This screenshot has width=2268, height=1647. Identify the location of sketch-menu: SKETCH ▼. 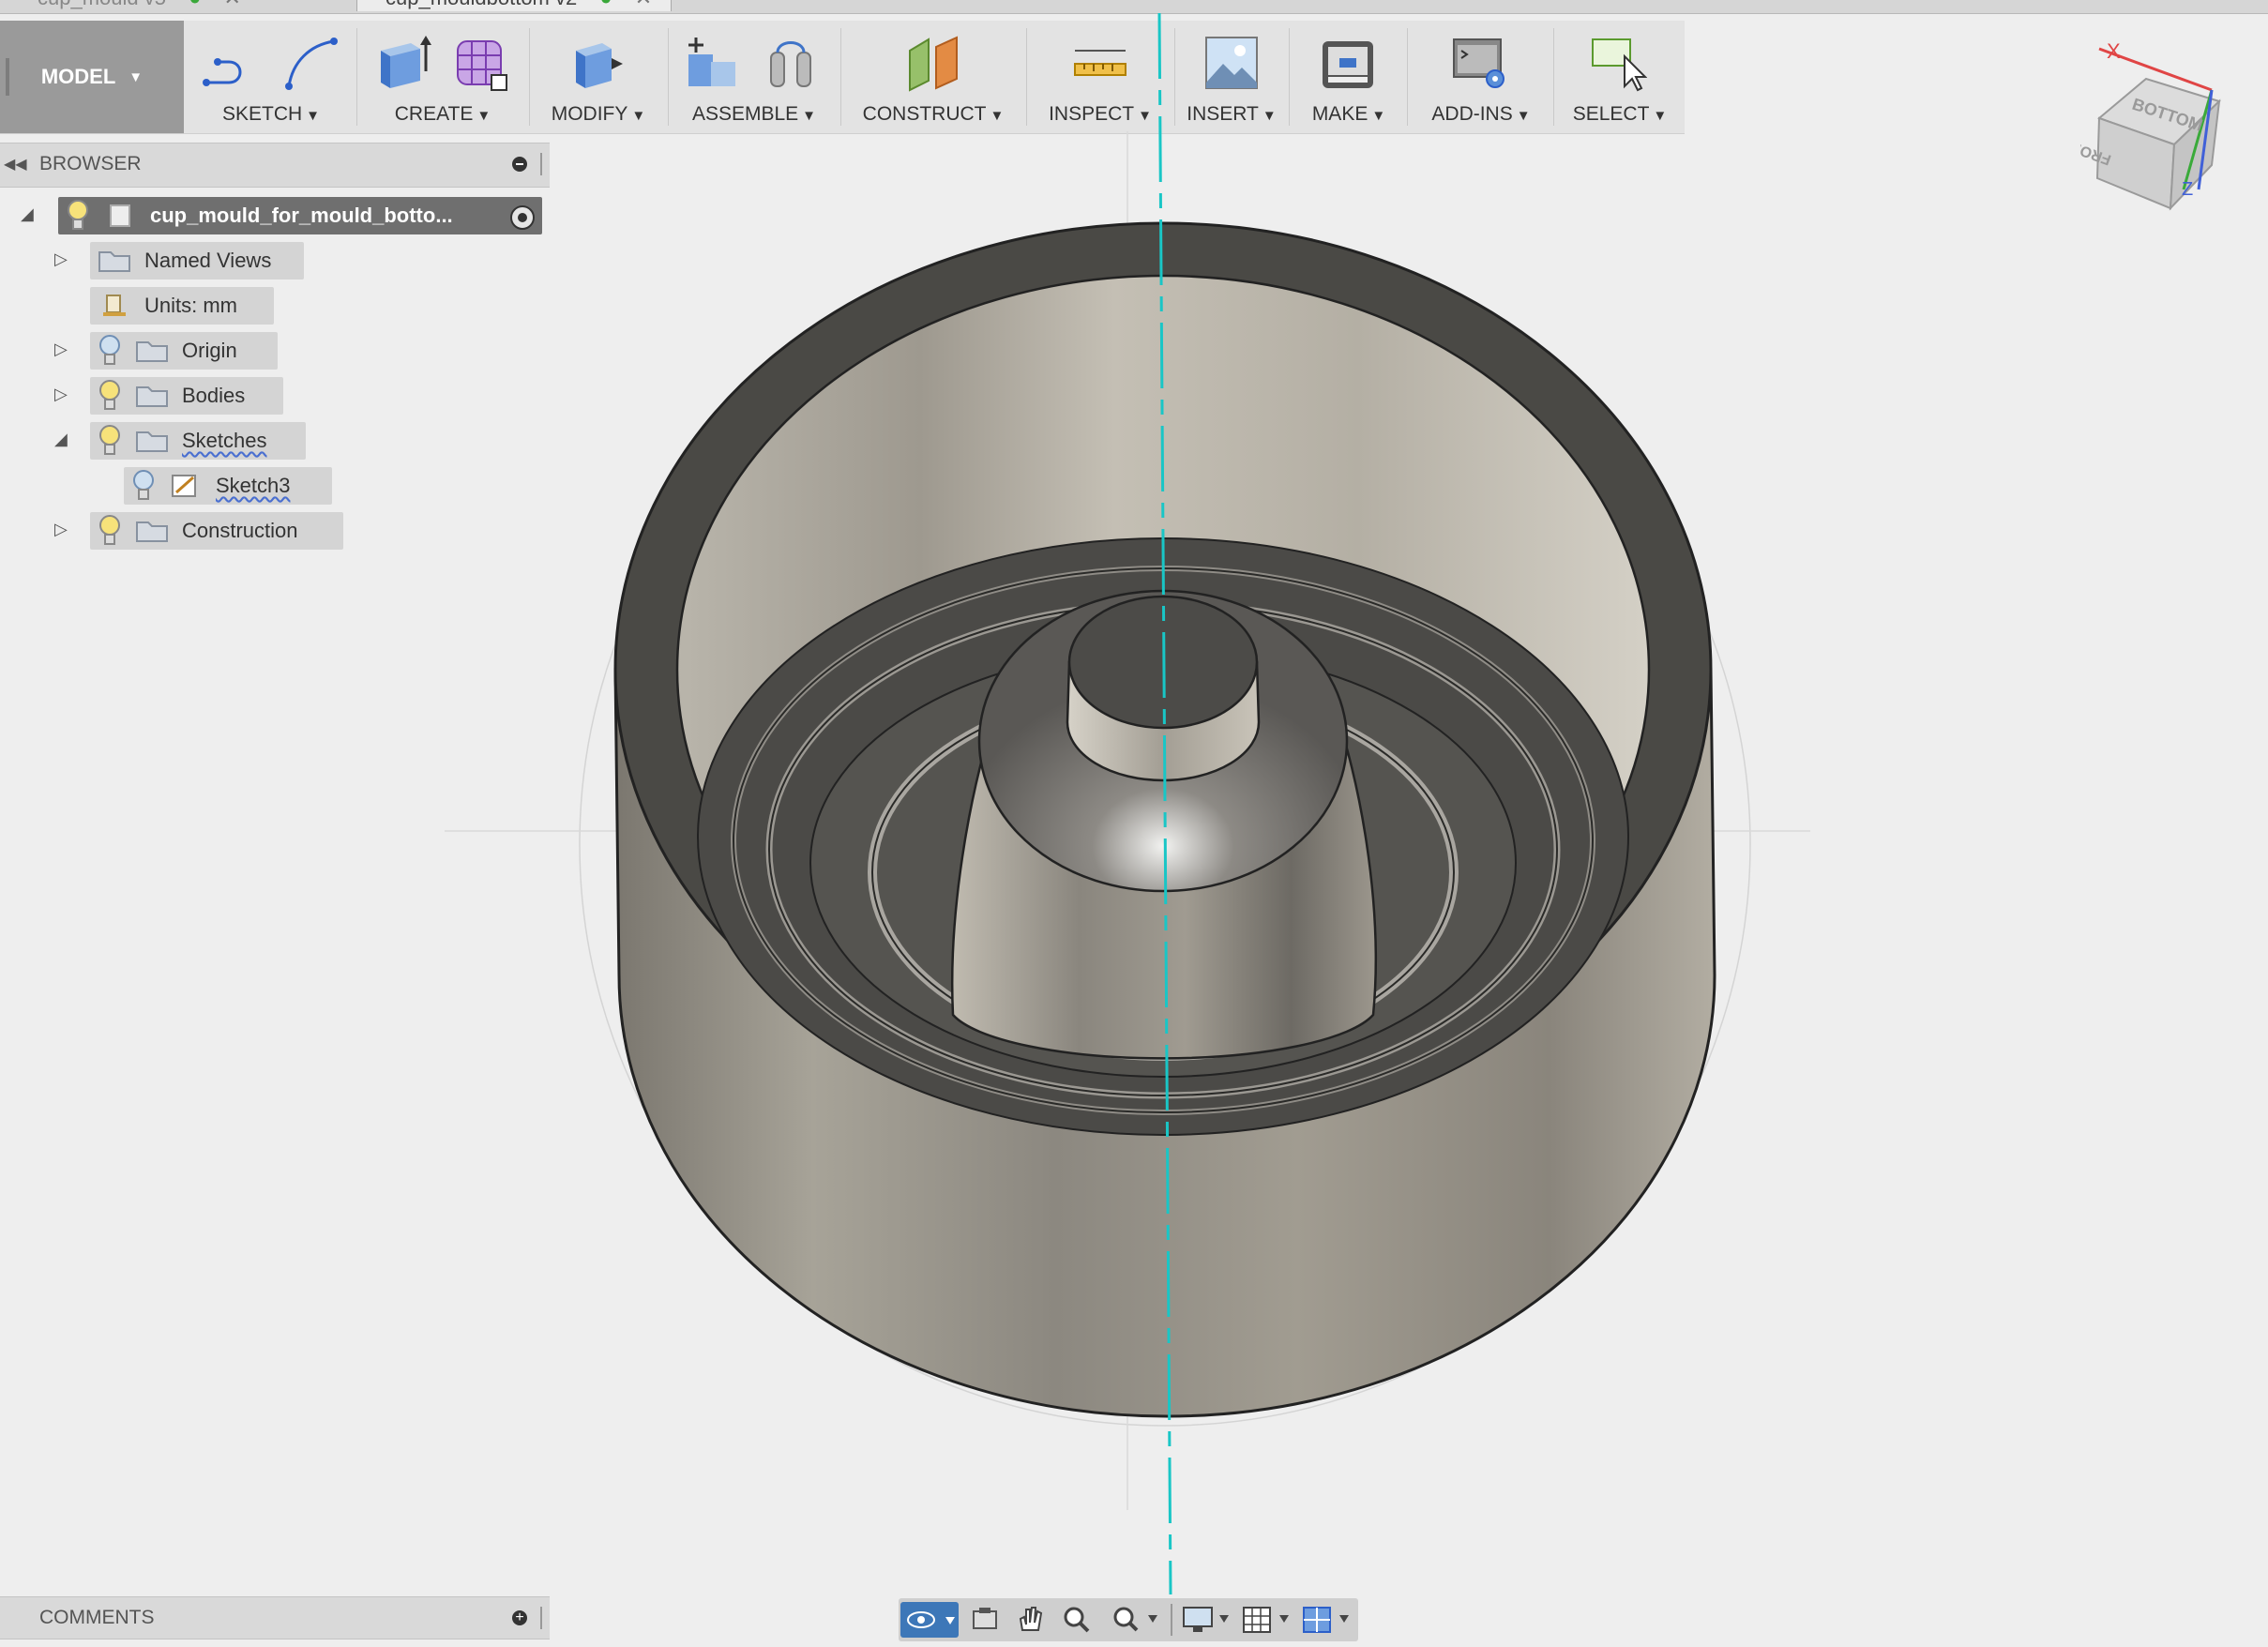
(271, 77).